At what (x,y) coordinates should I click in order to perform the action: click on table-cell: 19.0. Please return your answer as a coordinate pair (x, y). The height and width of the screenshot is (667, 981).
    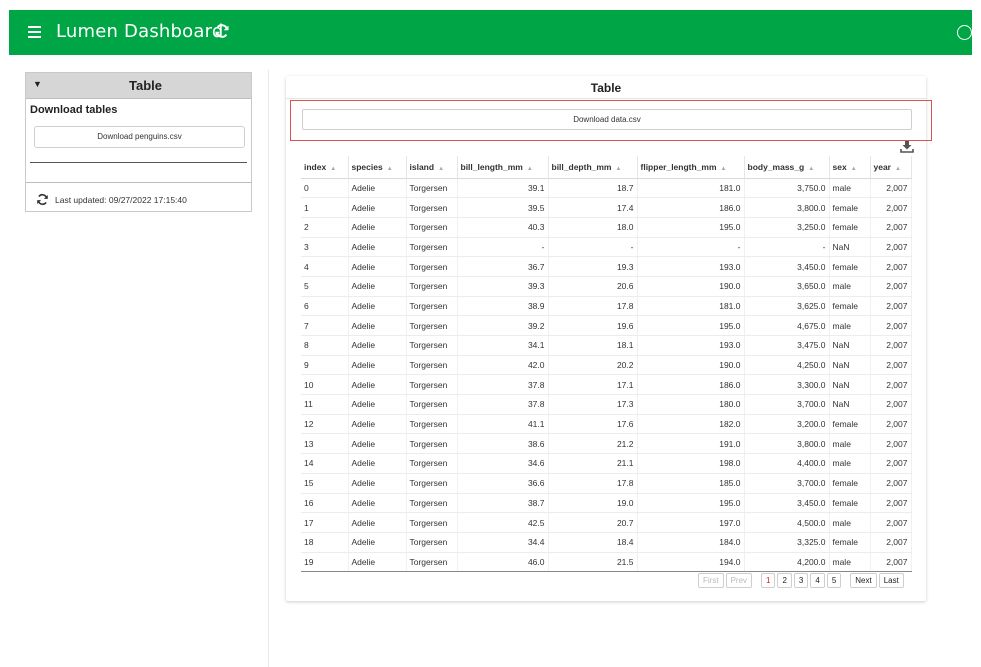
    Looking at the image, I should click on (593, 503).